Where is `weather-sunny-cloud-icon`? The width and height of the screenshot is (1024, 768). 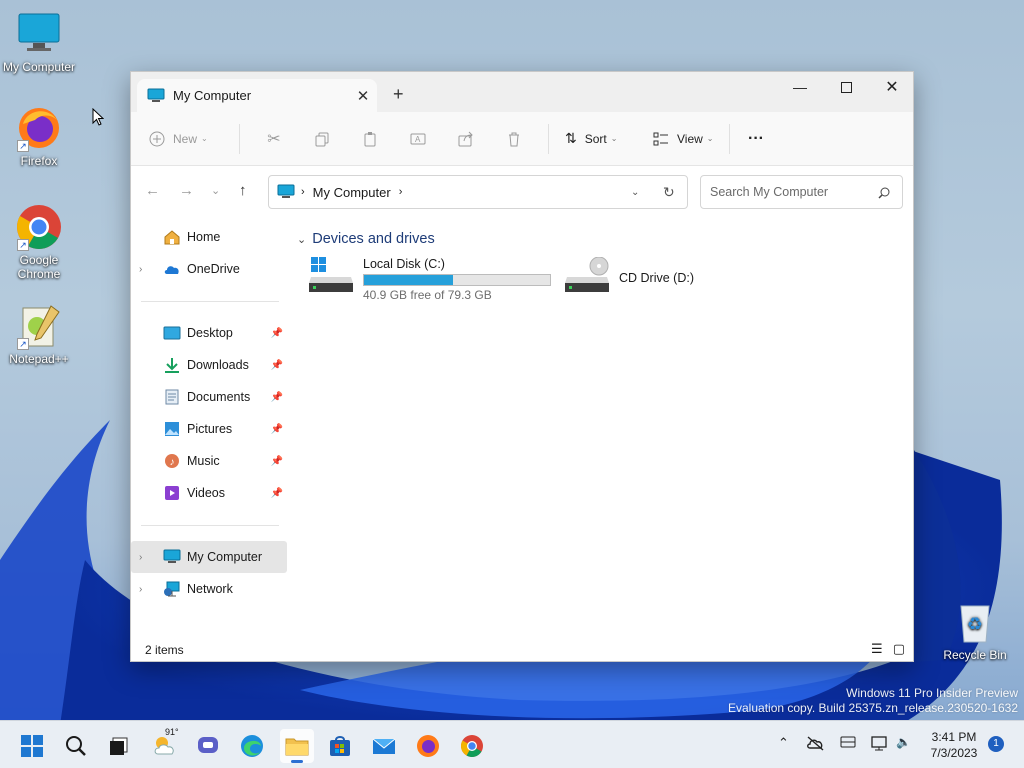 weather-sunny-cloud-icon is located at coordinates (164, 746).